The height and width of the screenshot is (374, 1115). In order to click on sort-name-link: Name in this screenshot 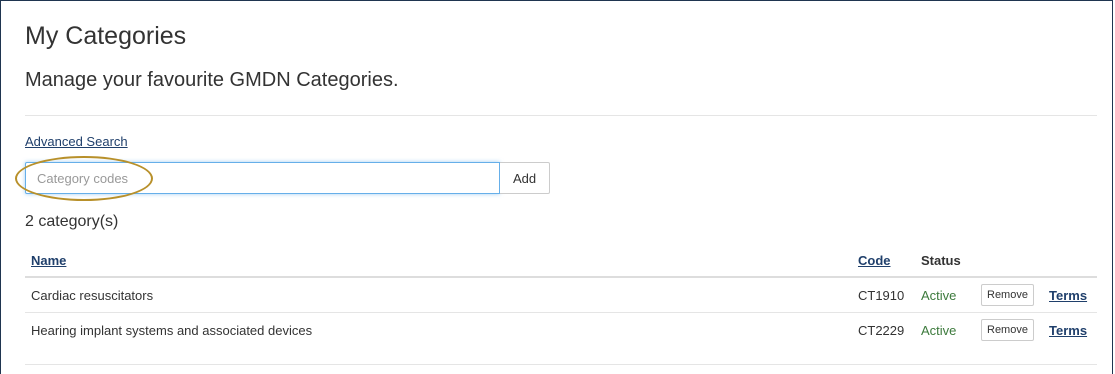, I will do `click(48, 260)`.